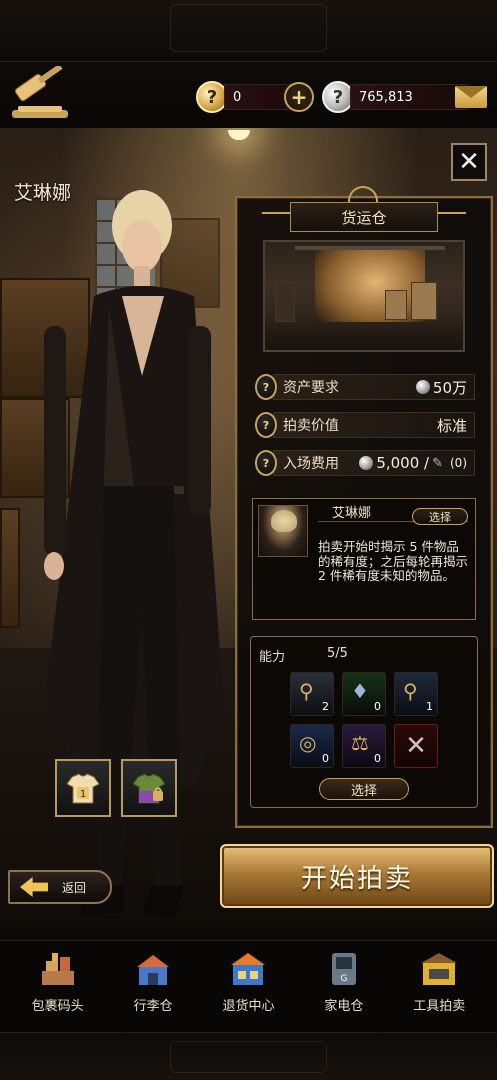  I want to click on nav-item-luggage: 行李仓, so click(153, 987).